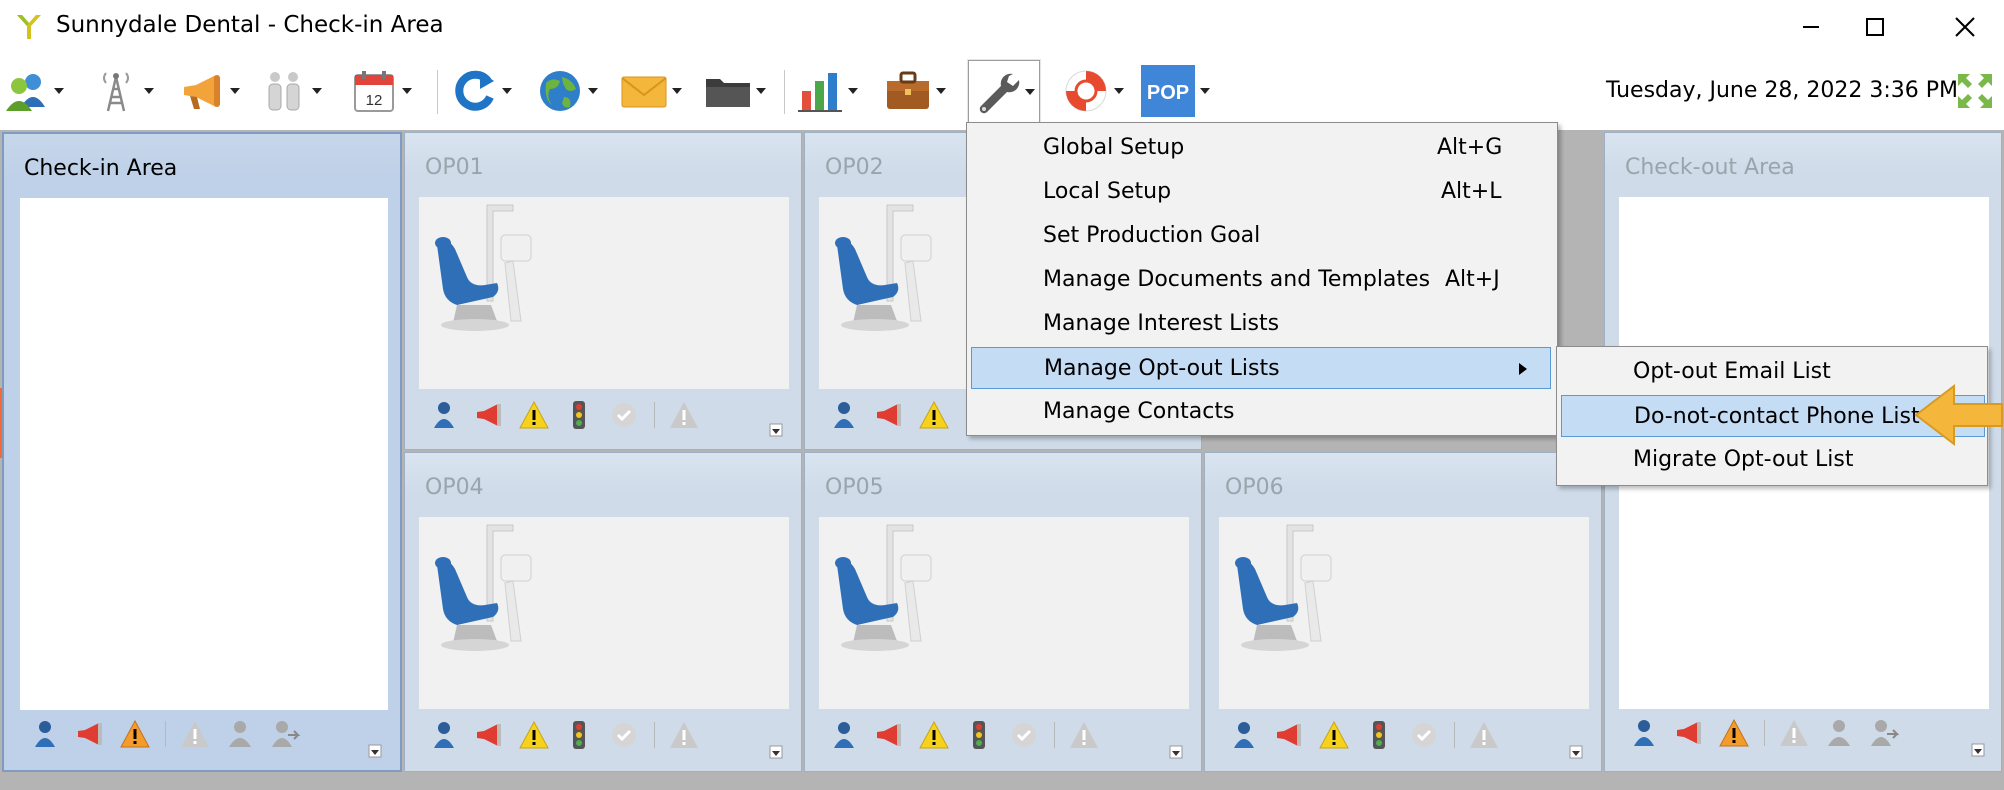  I want to click on tools-button, so click(1004, 92).